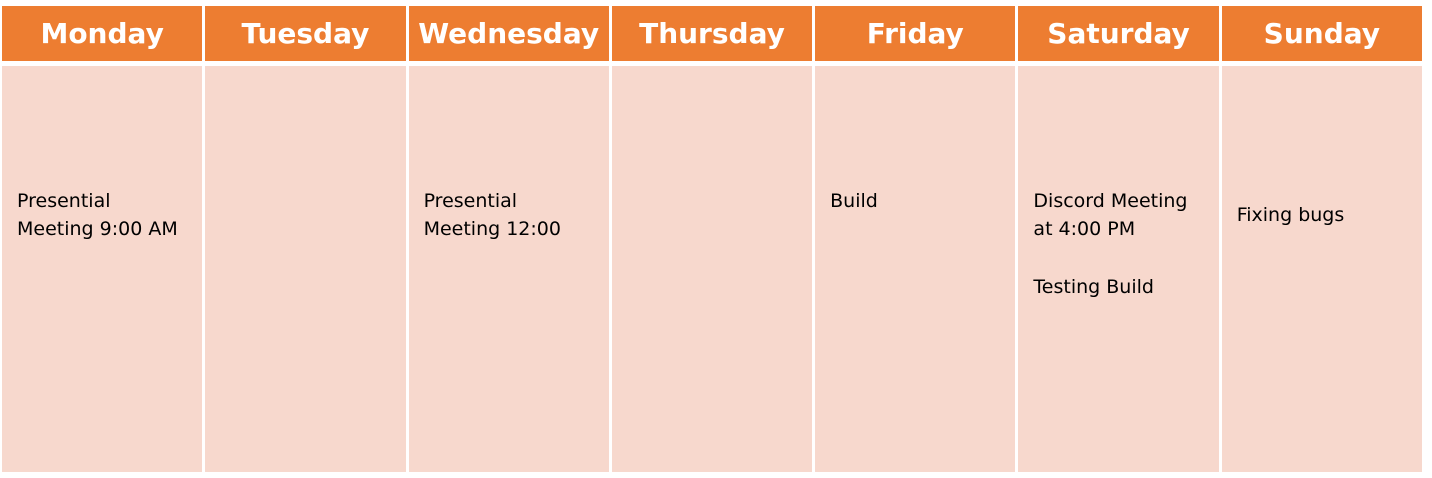 The image size is (1432, 478). I want to click on header-friday: Friday, so click(915, 33).